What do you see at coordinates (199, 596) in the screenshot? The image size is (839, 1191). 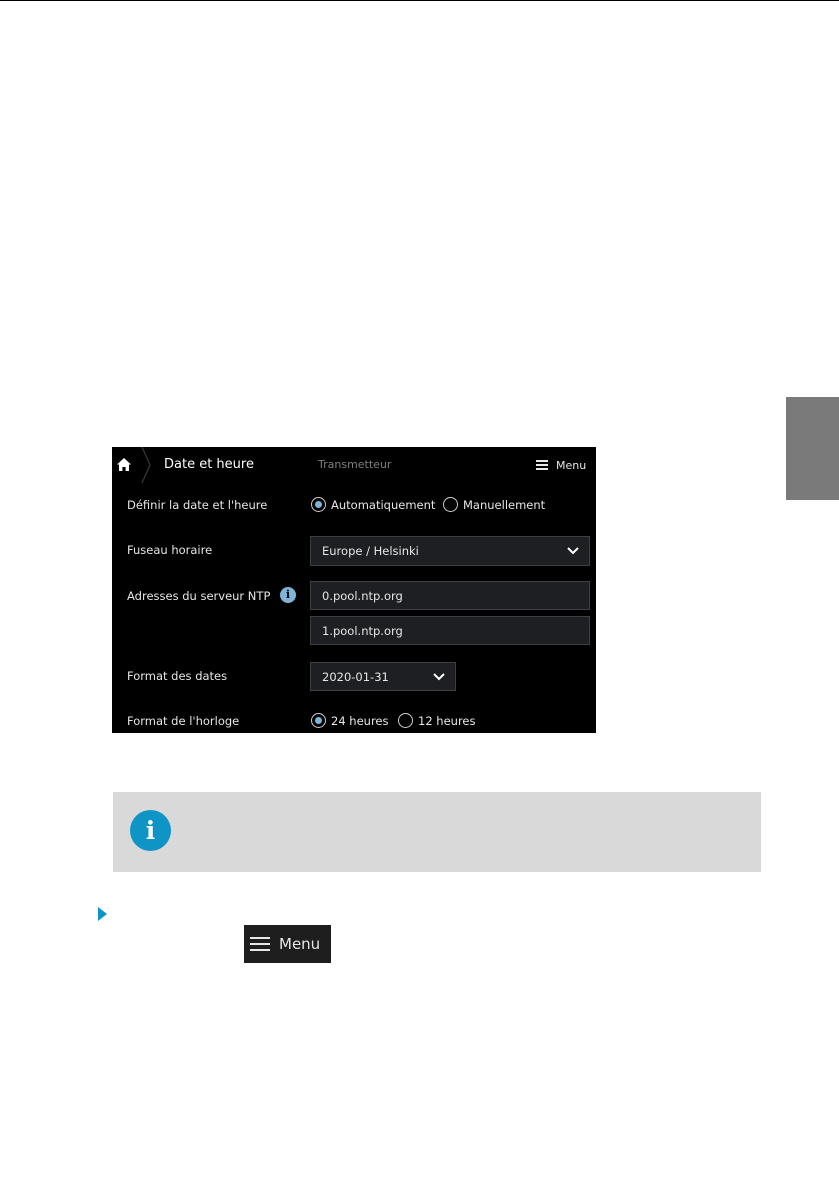 I see `ntp-servers-label: Adresses du serveur NTP` at bounding box center [199, 596].